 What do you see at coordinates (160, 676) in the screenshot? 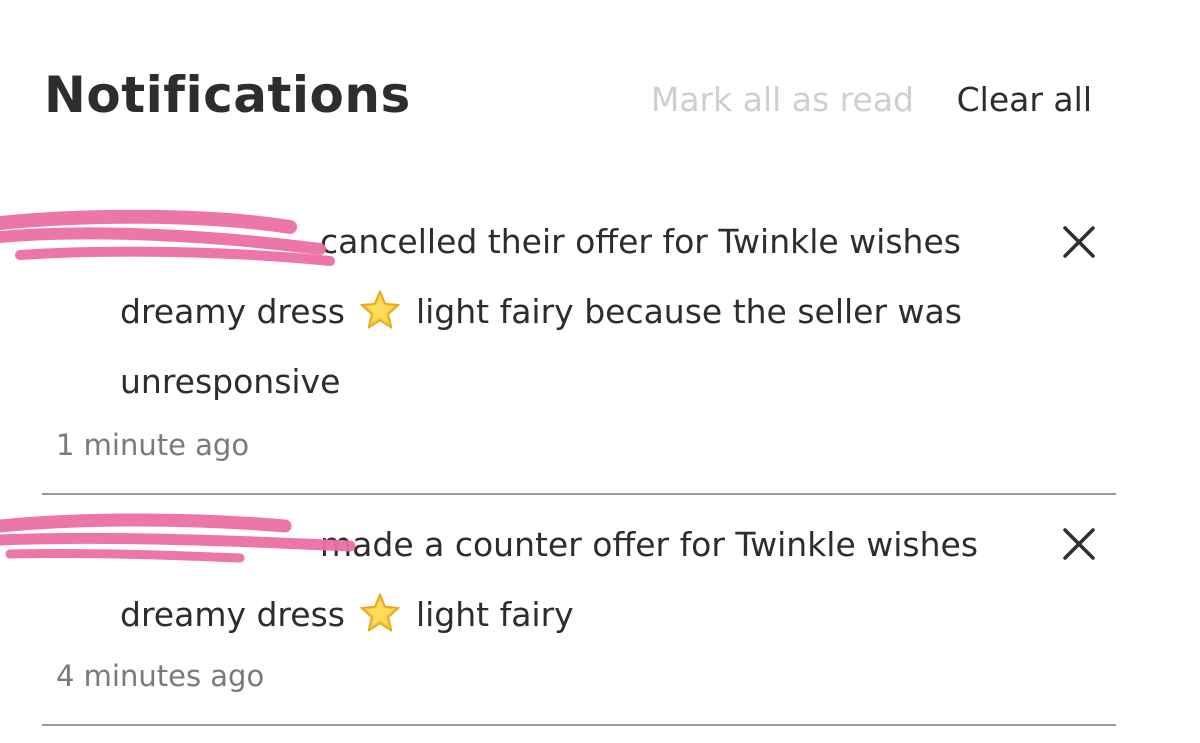
I see `notification-timestamp: 4 minutes ago` at bounding box center [160, 676].